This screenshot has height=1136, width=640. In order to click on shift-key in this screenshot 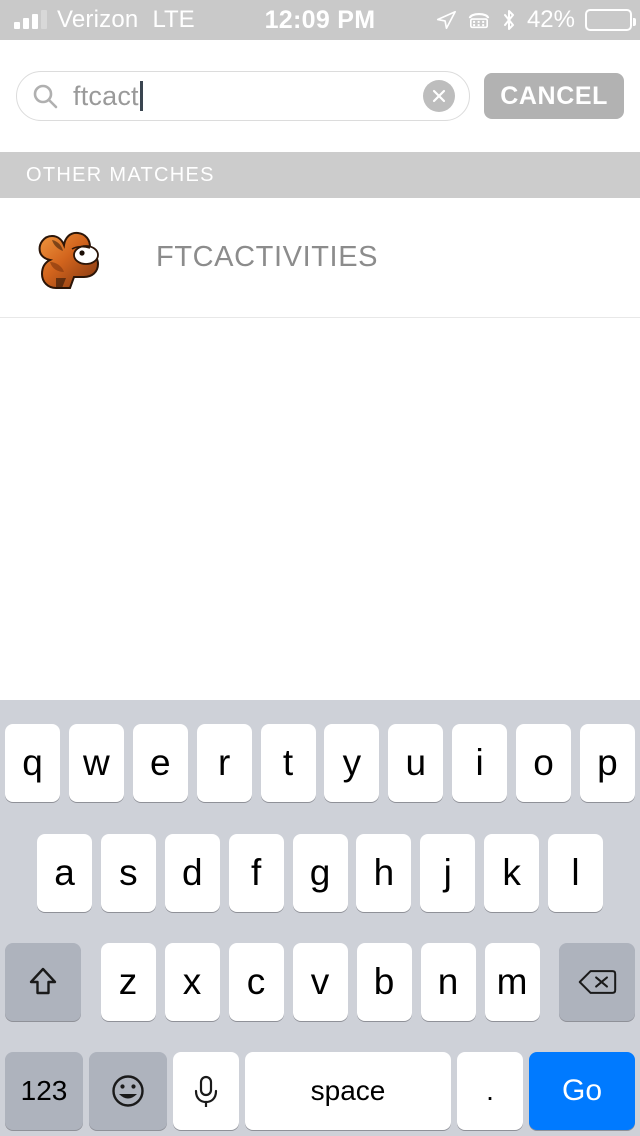, I will do `click(43, 982)`.